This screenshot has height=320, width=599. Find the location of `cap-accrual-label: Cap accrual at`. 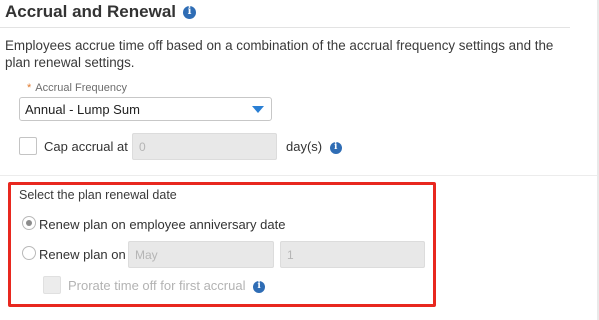

cap-accrual-label: Cap accrual at is located at coordinates (86, 146).